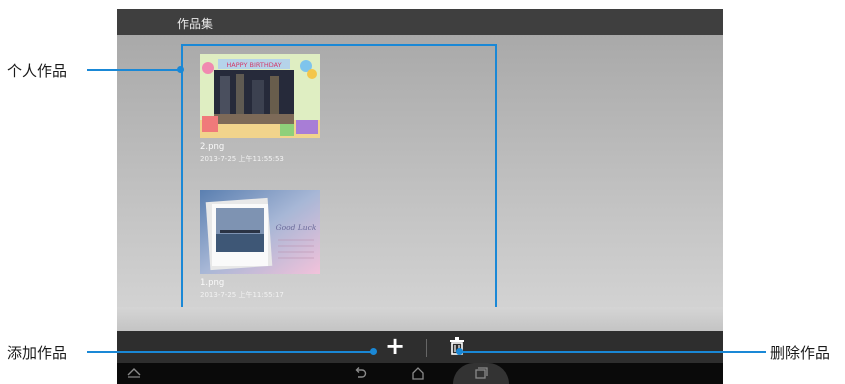 This screenshot has width=845, height=384. I want to click on title-bar: 作品集, so click(420, 22).